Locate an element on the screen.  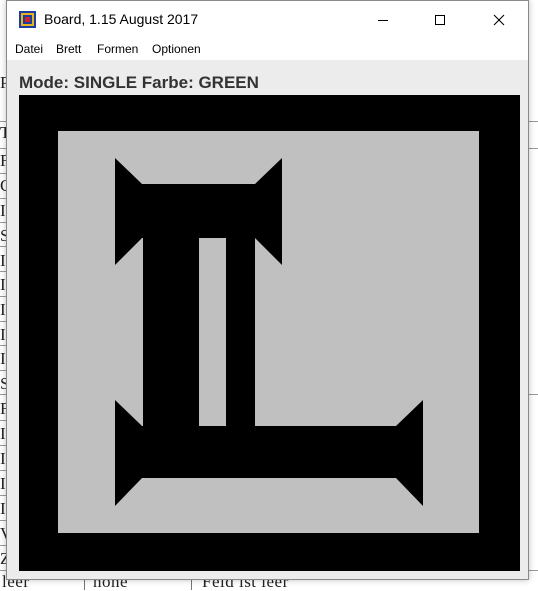
menu-optionen: Optionen is located at coordinates (176, 49).